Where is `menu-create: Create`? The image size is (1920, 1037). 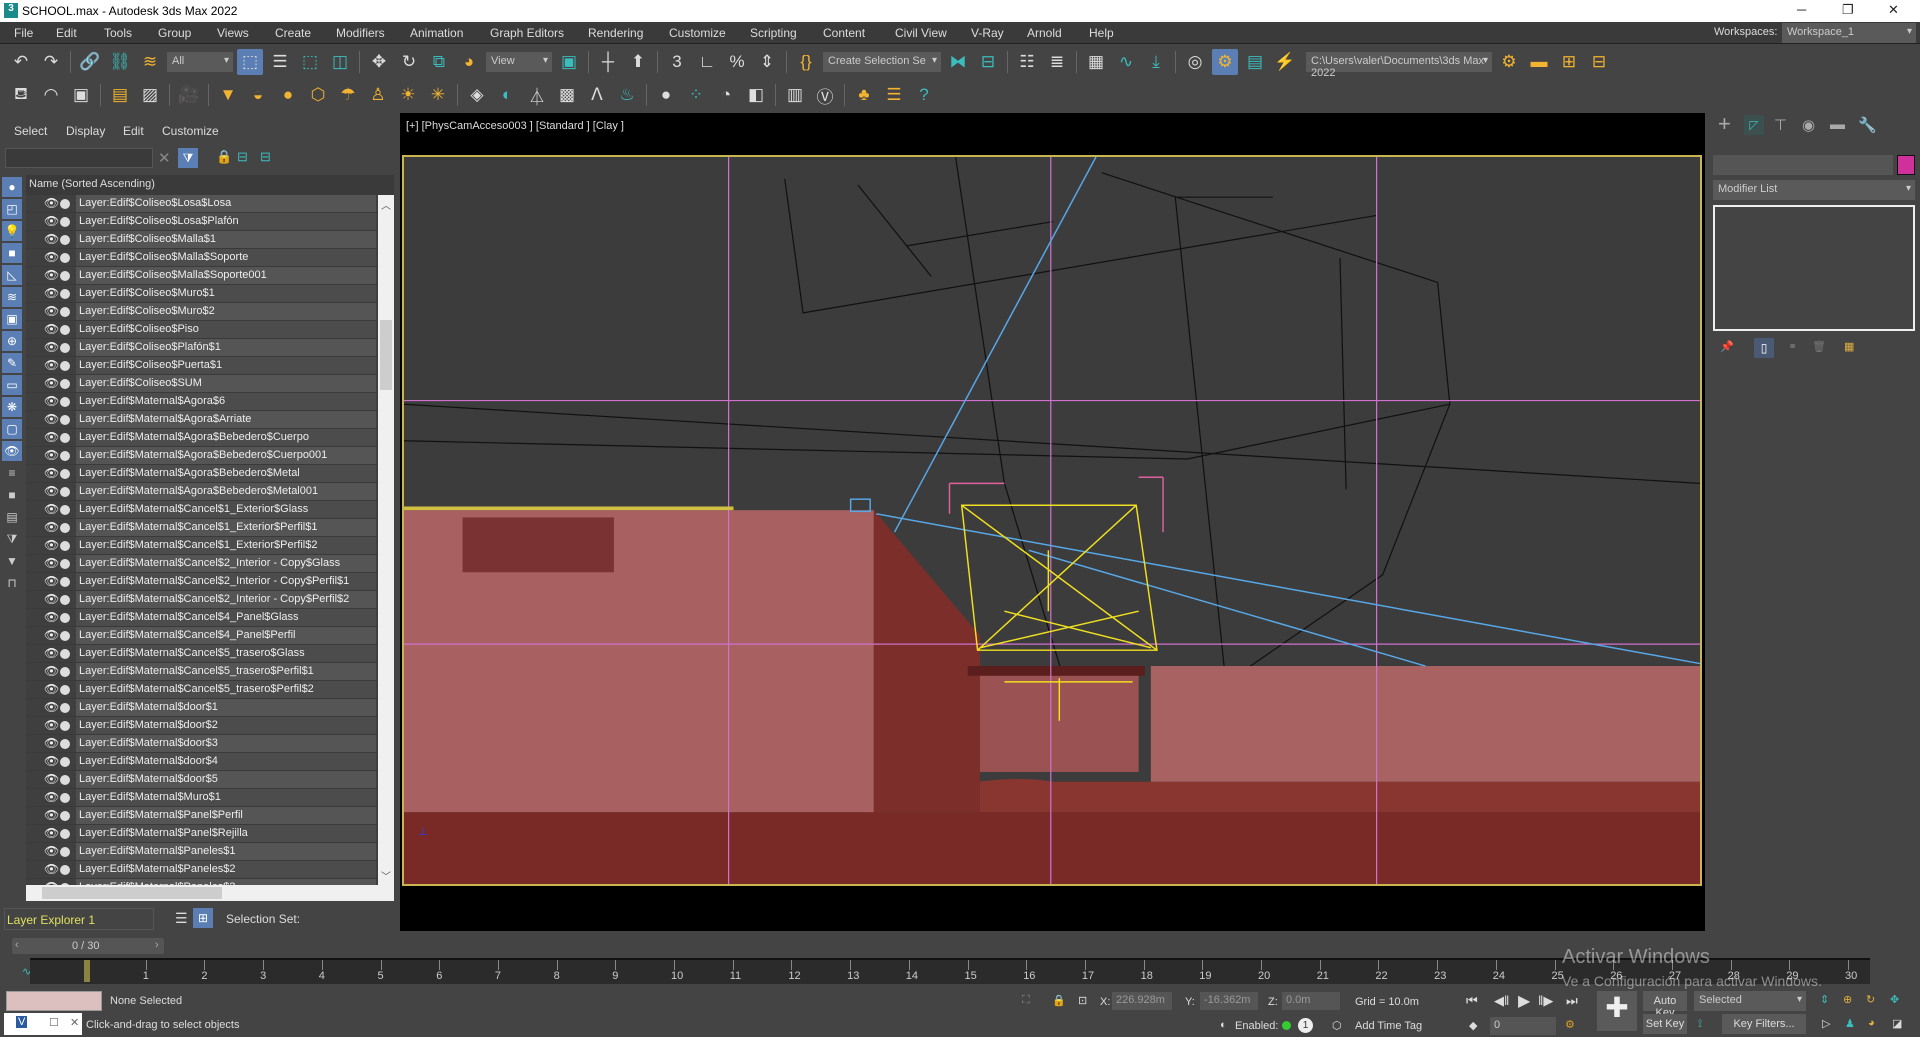
menu-create: Create is located at coordinates (293, 33).